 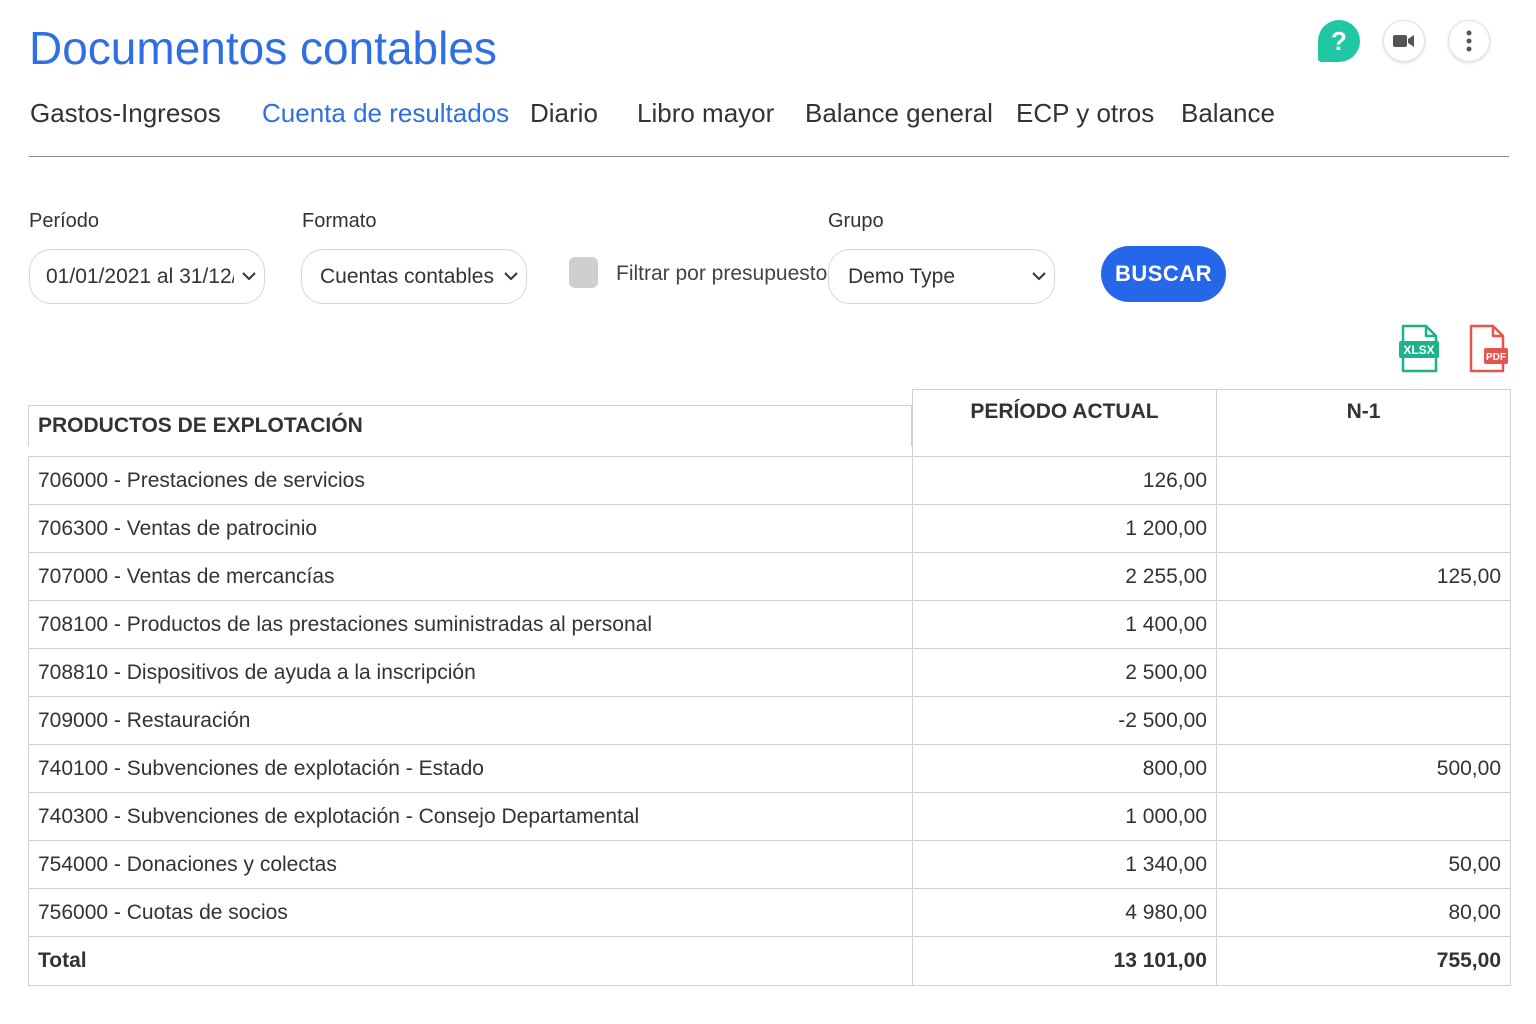 I want to click on tab-balance-general: Balance general, so click(x=899, y=113).